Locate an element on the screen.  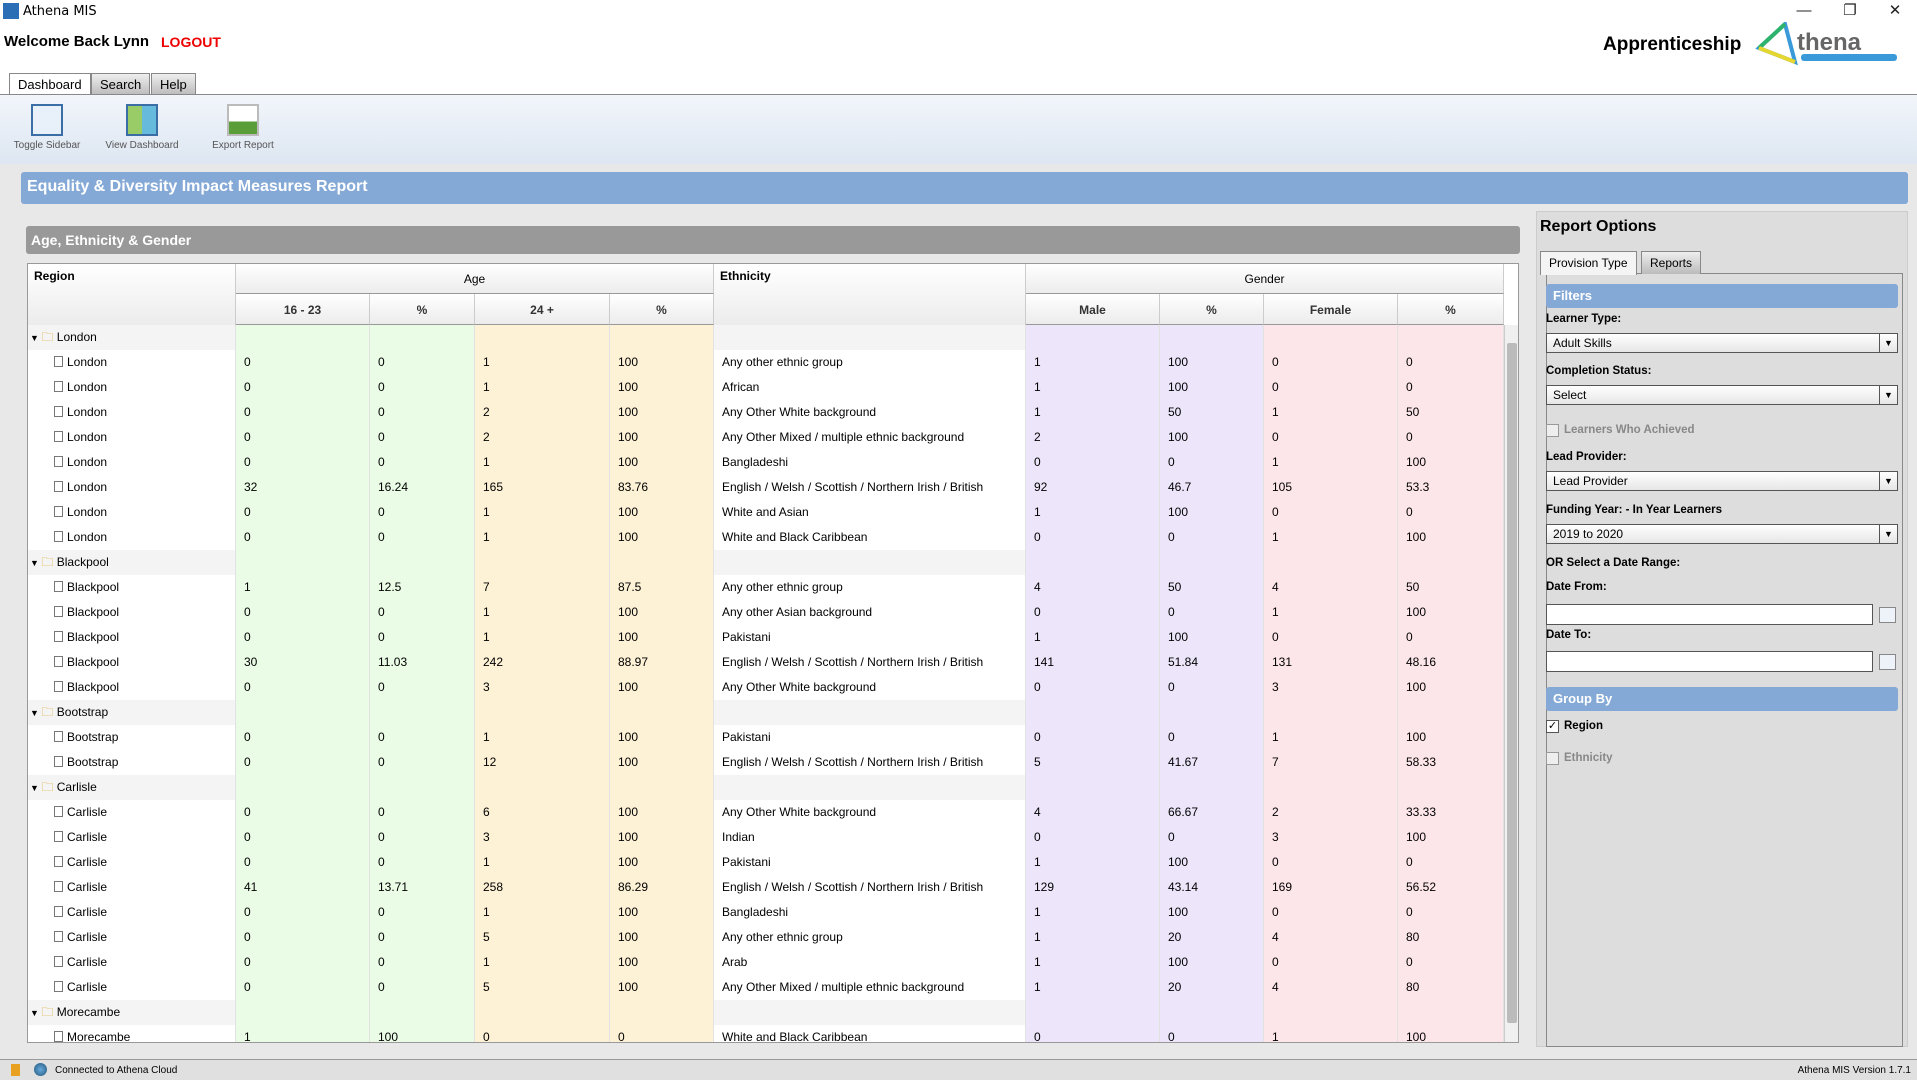
cell-ethnicity: Any other ethnic group is located at coordinates (870, 587).